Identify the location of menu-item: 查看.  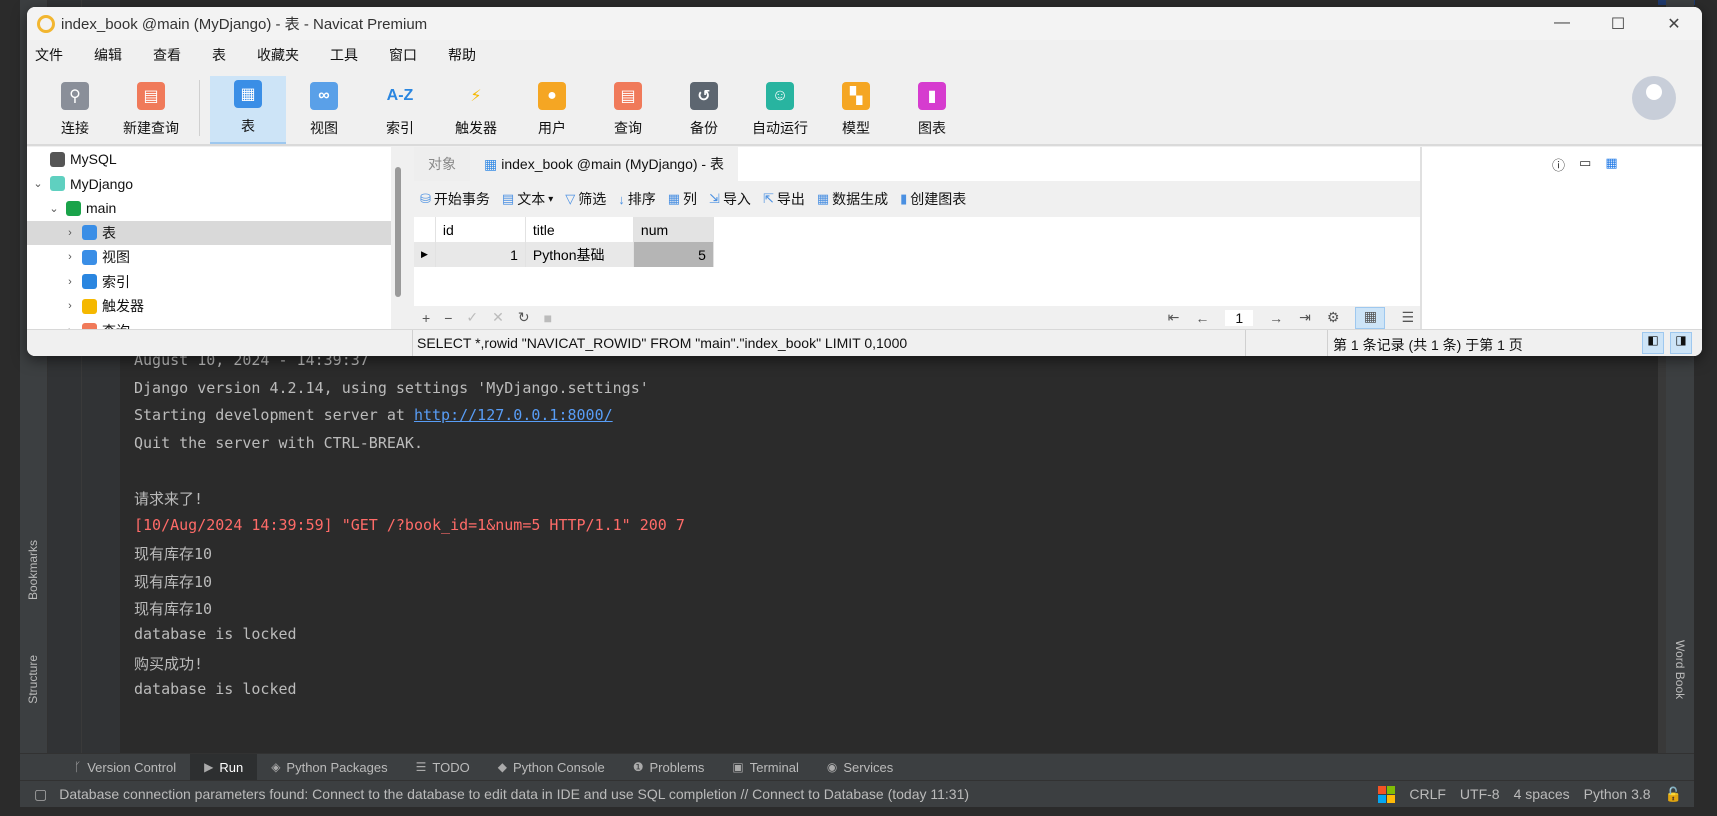
(167, 55).